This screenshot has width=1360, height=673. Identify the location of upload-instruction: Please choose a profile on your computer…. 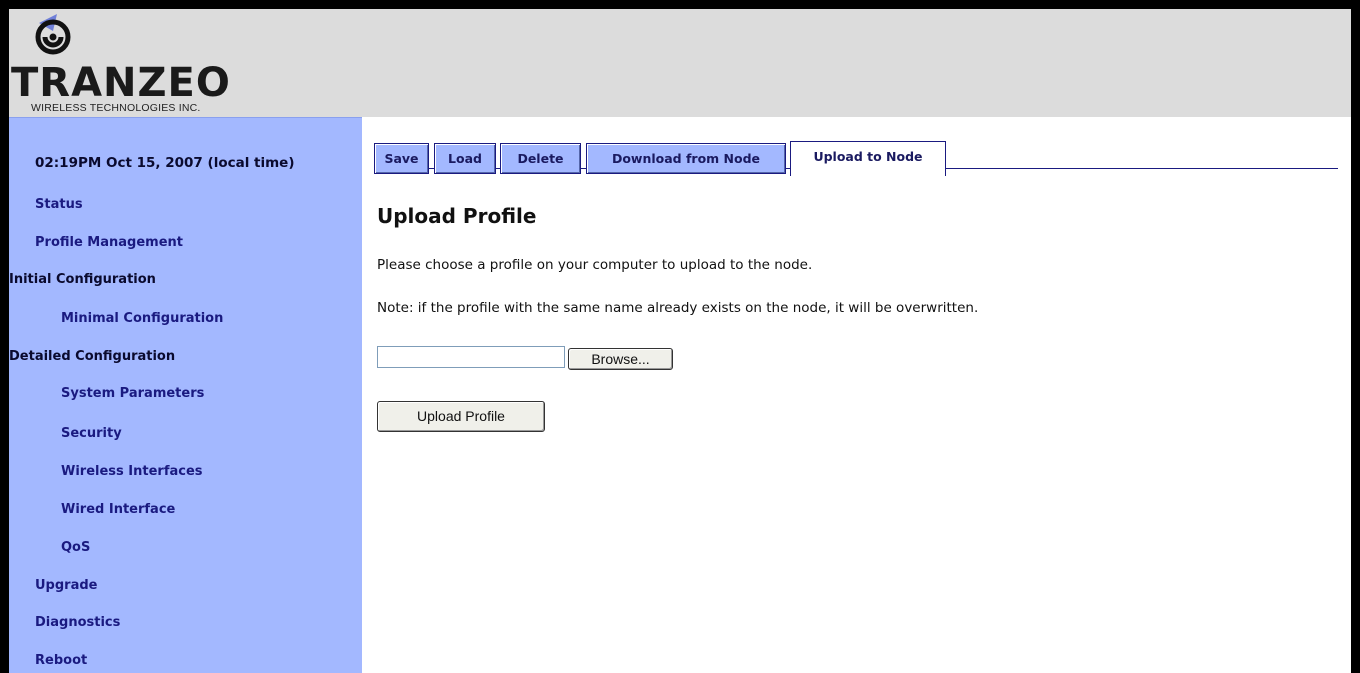
(595, 265).